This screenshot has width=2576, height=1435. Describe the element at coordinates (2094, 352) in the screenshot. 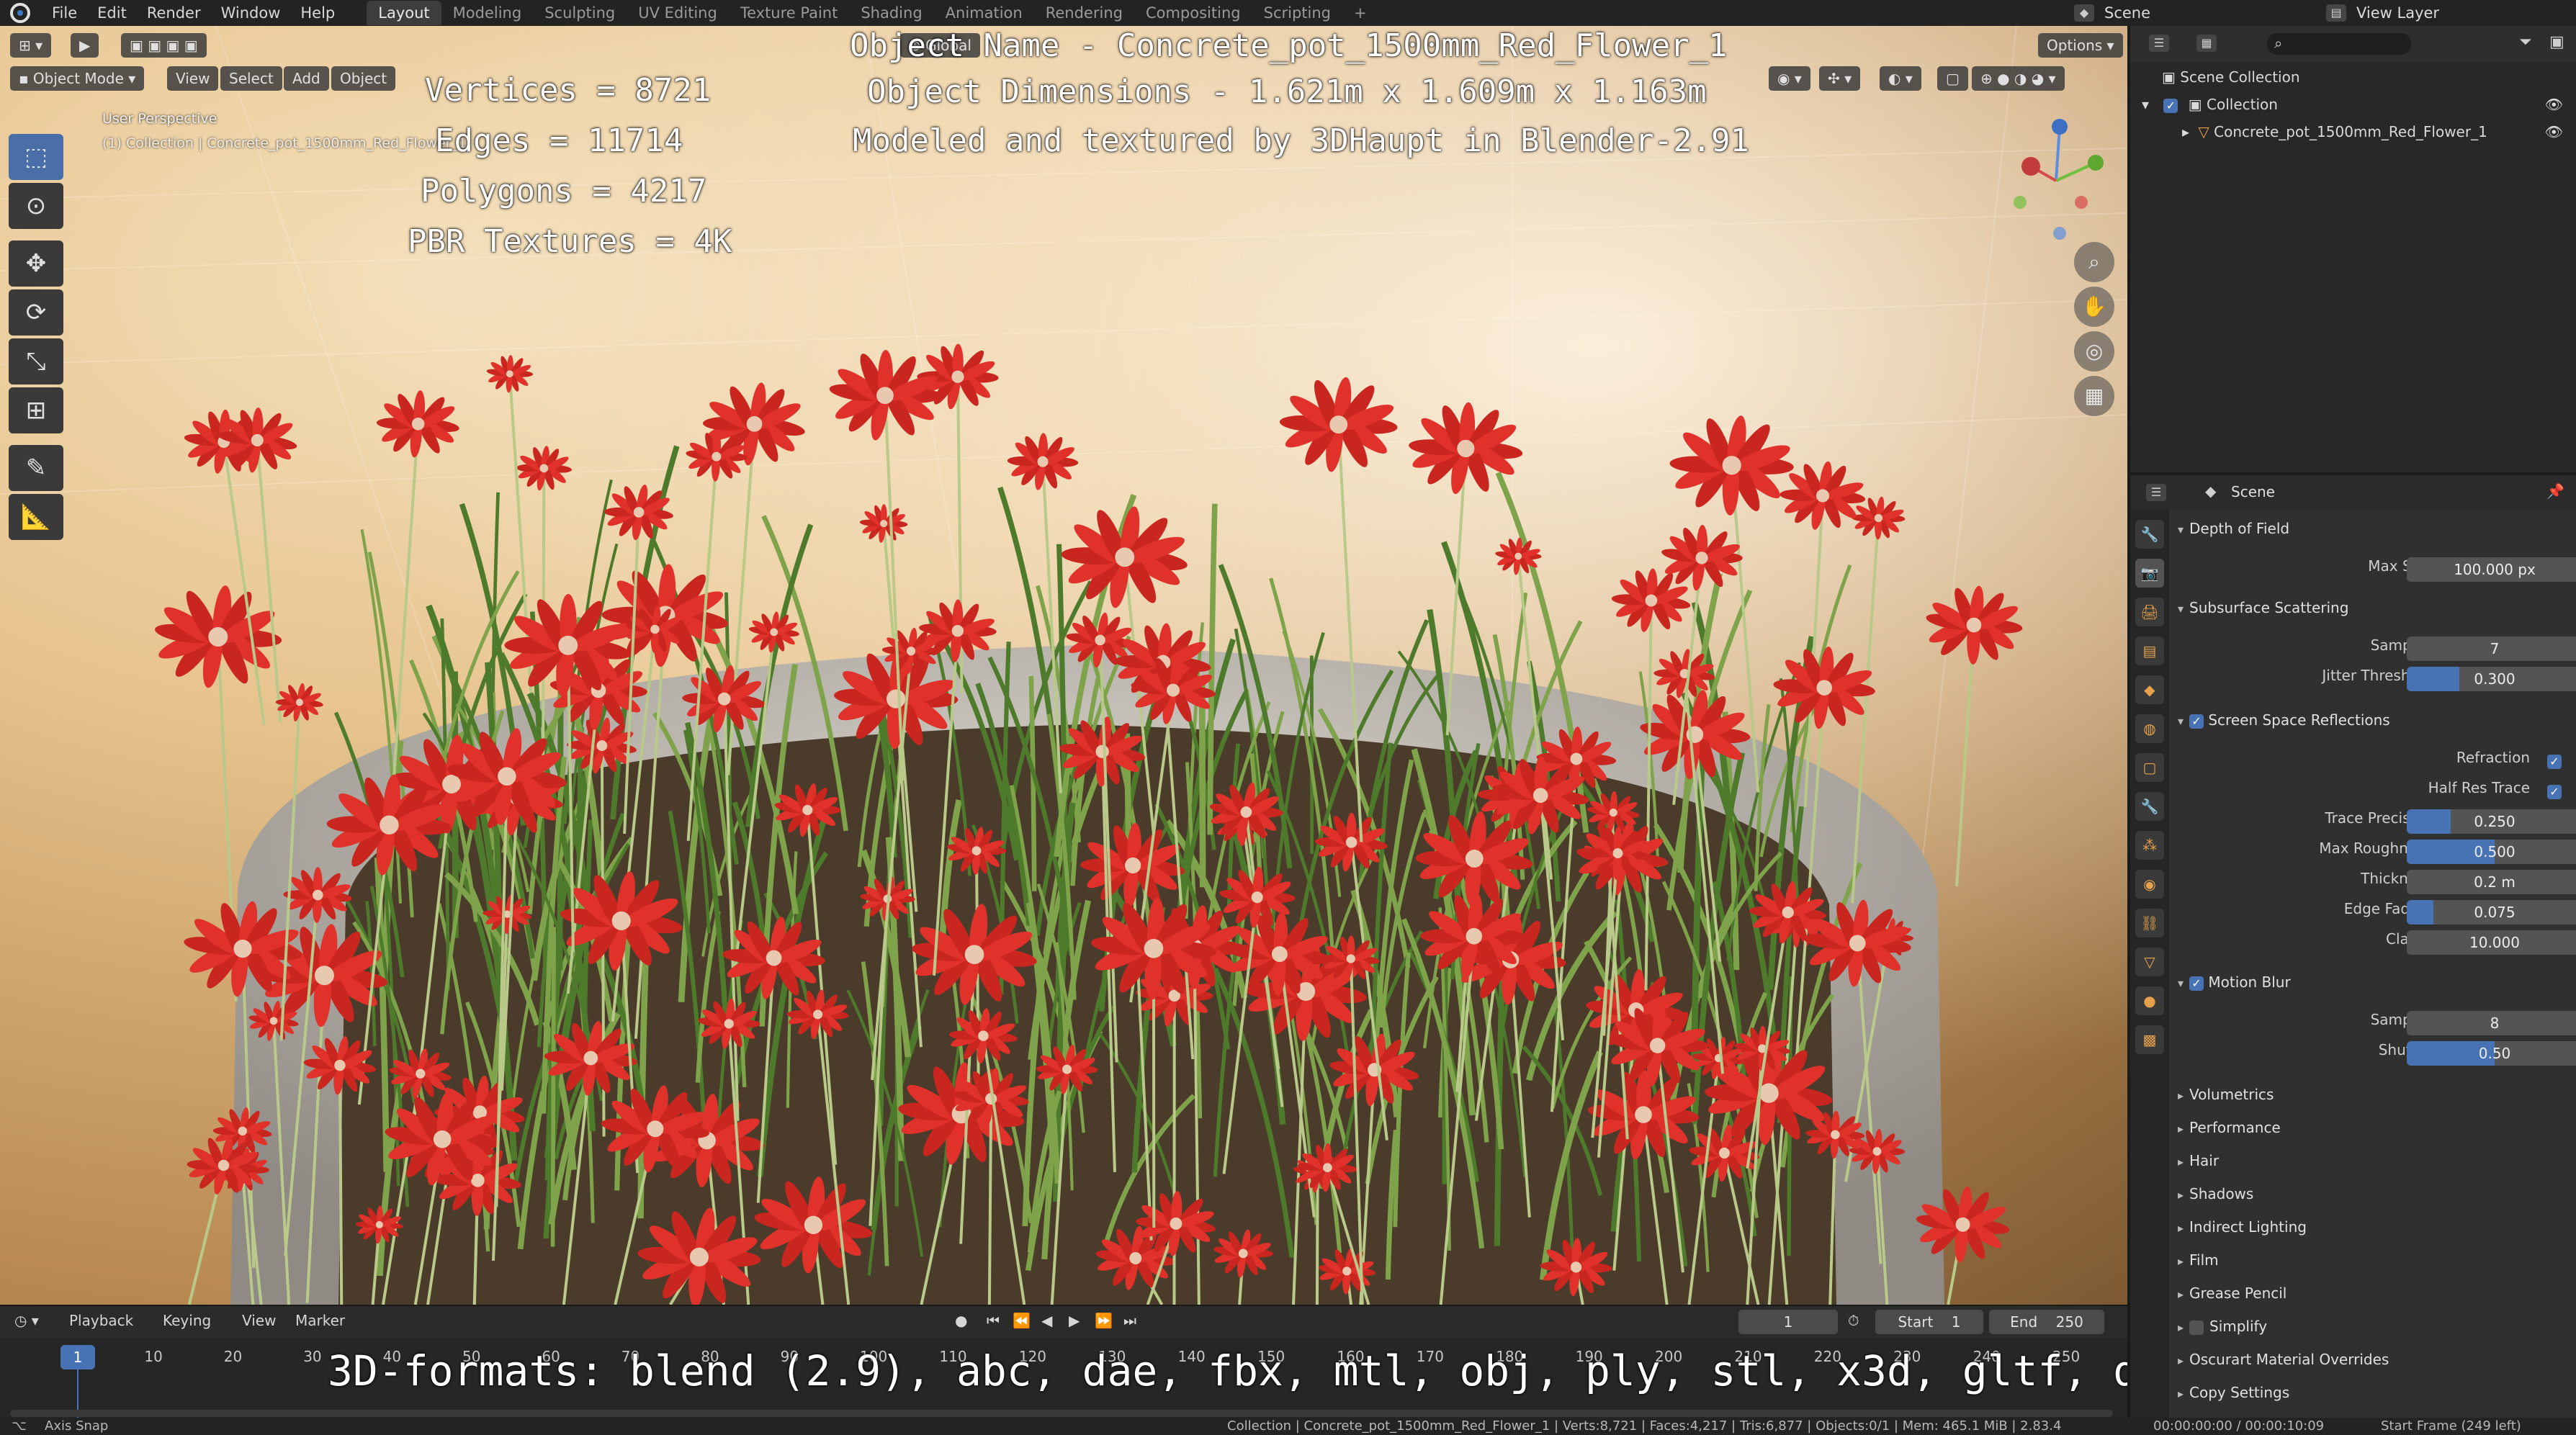

I see `camera-view-icon: ◎` at that location.